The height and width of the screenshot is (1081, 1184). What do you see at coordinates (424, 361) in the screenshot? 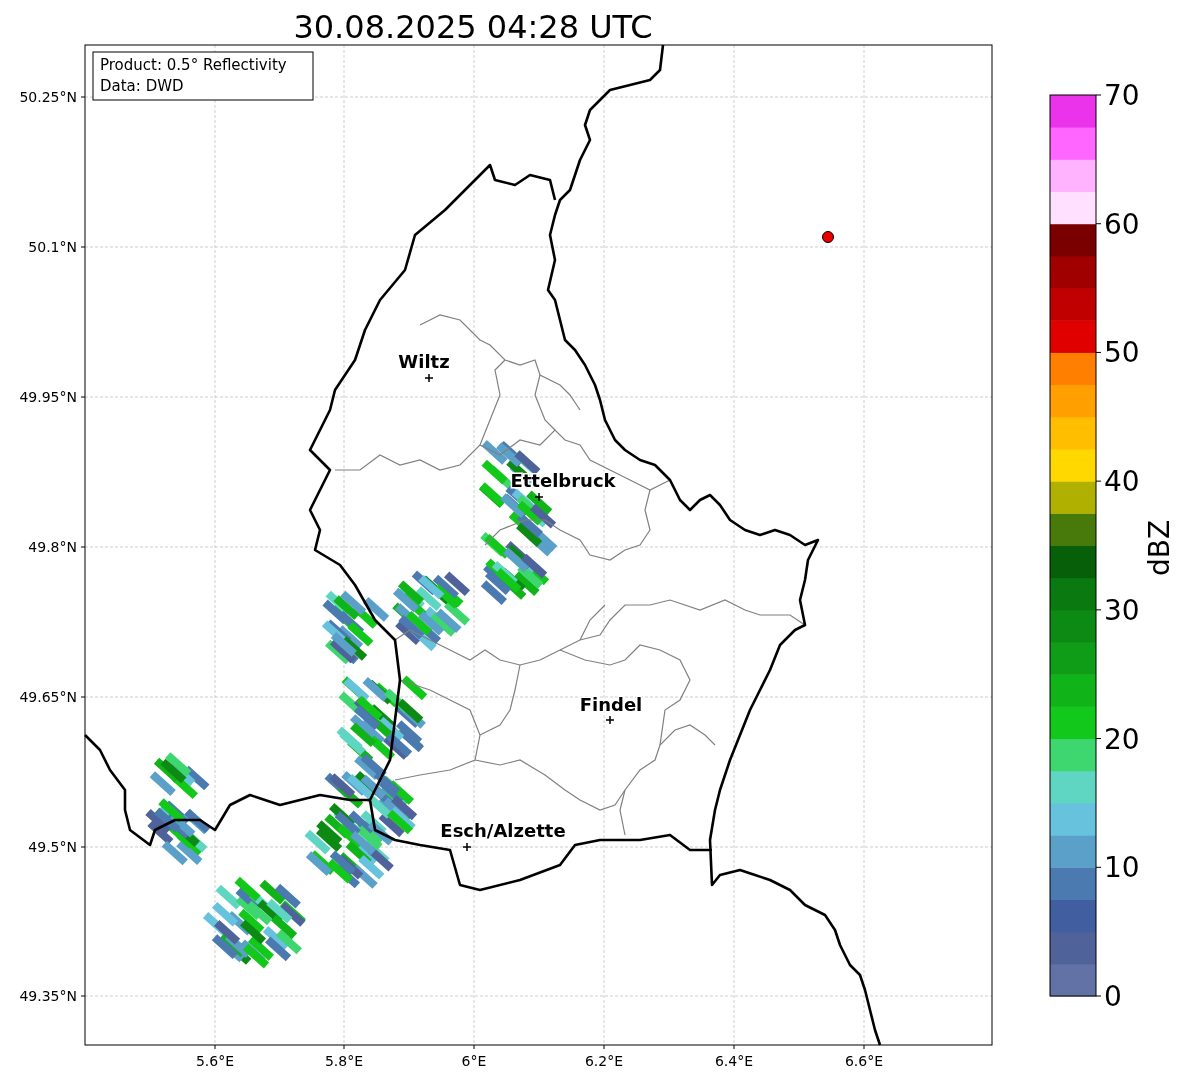
I see `city-label: Wiltz` at bounding box center [424, 361].